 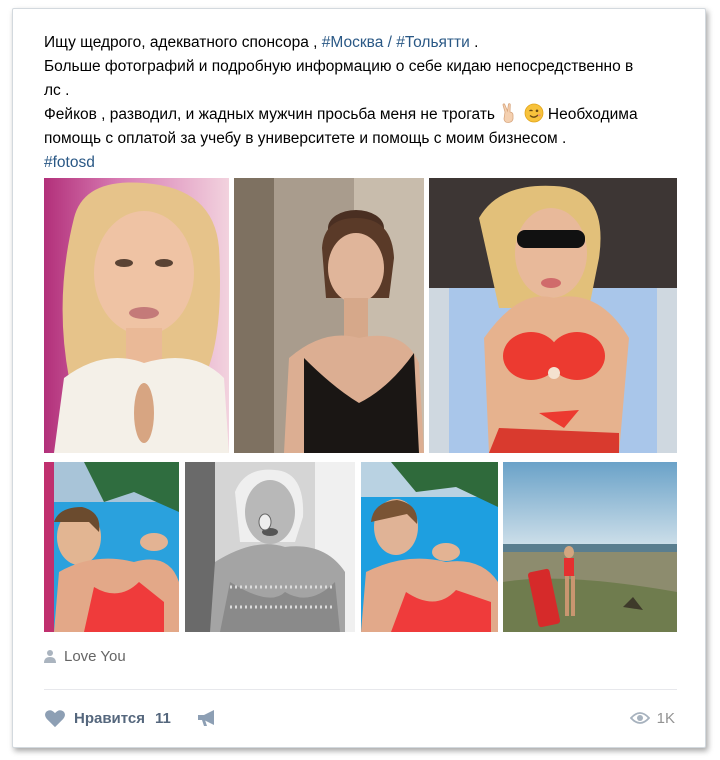 What do you see at coordinates (57, 90) in the screenshot?
I see `post-line-3: лс .` at bounding box center [57, 90].